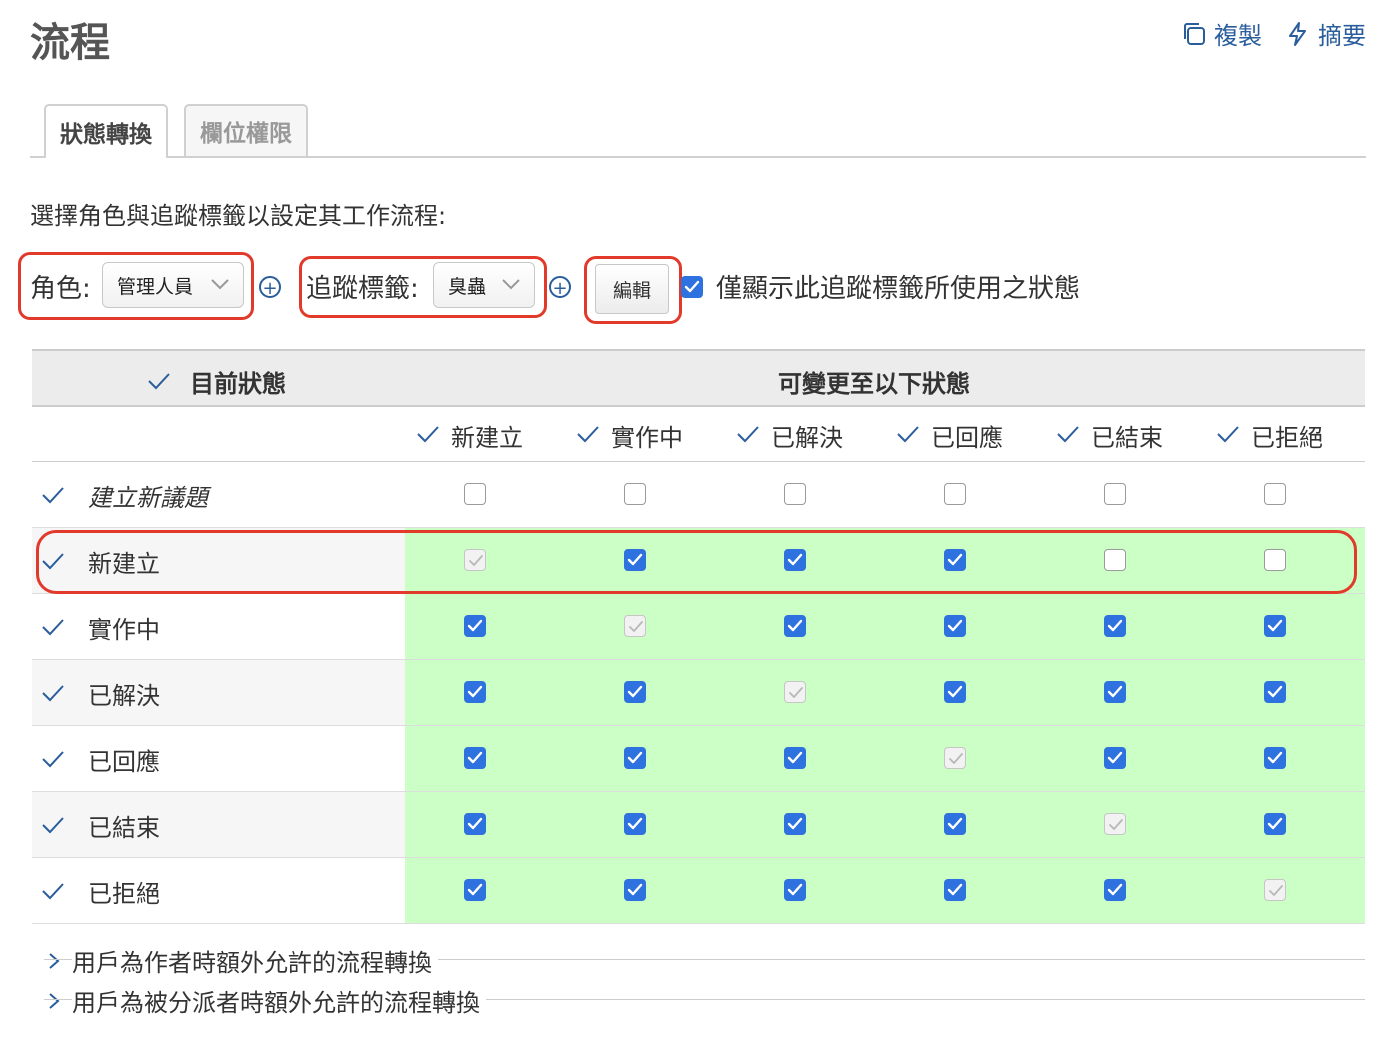 Image resolution: width=1398 pixels, height=1040 pixels. What do you see at coordinates (1238, 36) in the screenshot?
I see `copy-label: 複製` at bounding box center [1238, 36].